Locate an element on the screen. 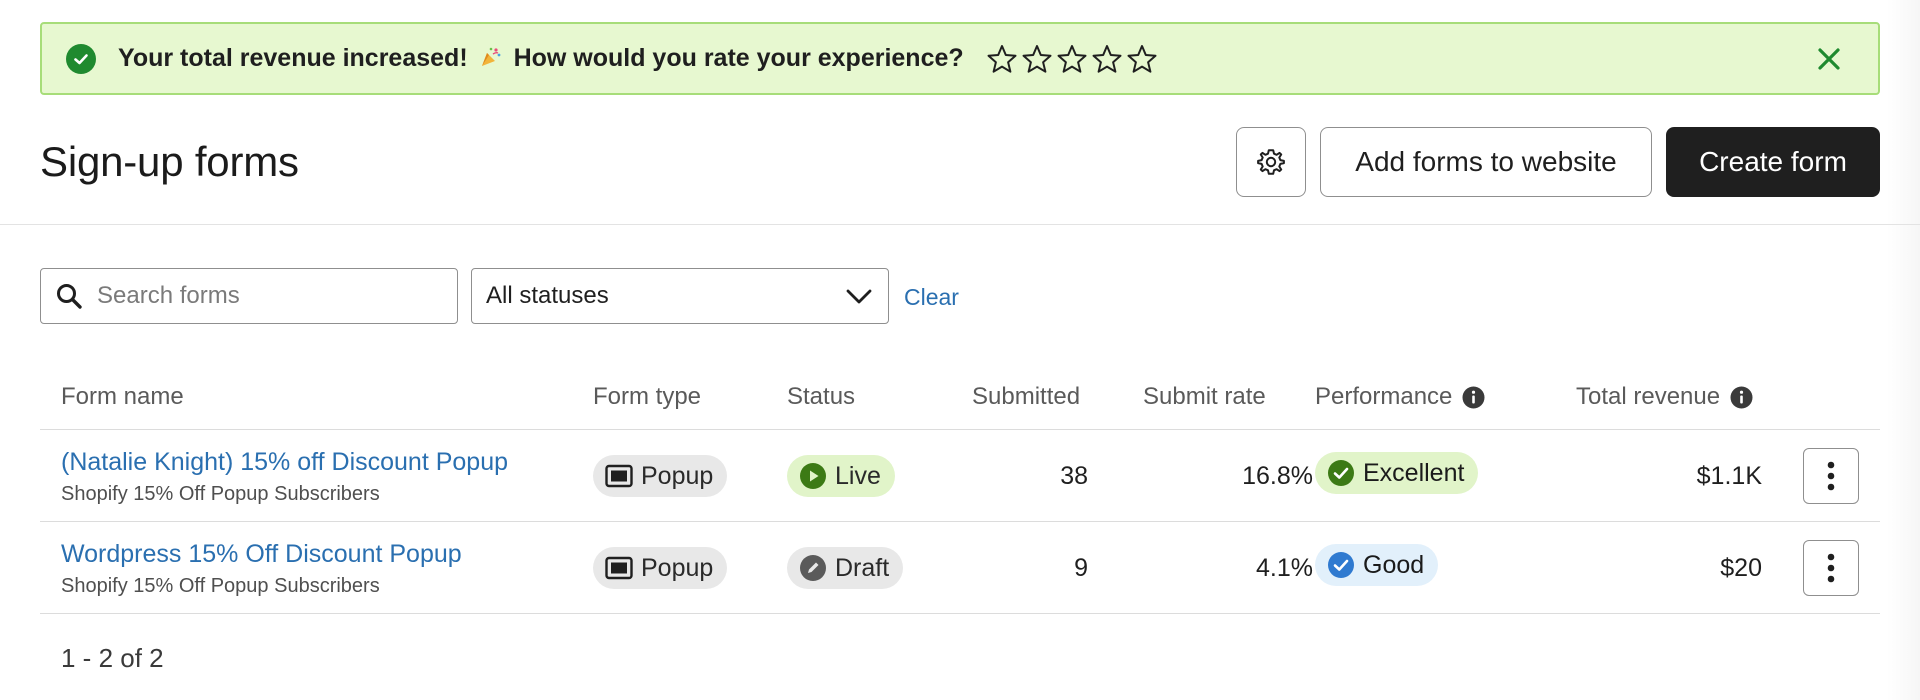 The image size is (1920, 700). column-header-total-revenue-label: Total revenue is located at coordinates (1648, 396).